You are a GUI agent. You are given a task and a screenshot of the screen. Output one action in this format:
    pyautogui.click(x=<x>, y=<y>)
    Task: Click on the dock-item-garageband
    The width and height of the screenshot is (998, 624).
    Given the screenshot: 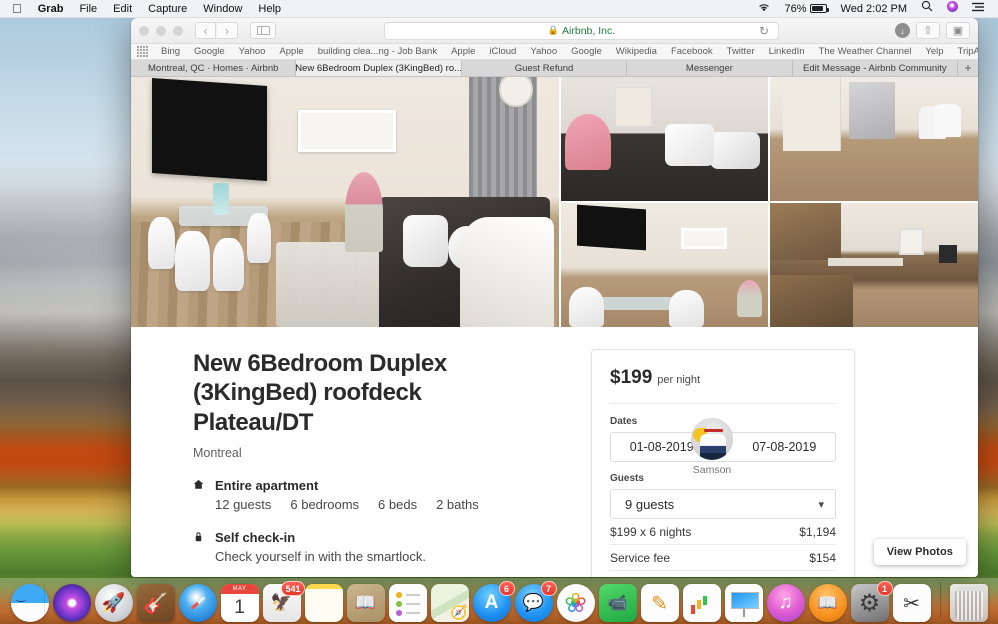 What is the action you would take?
    pyautogui.click(x=155, y=603)
    